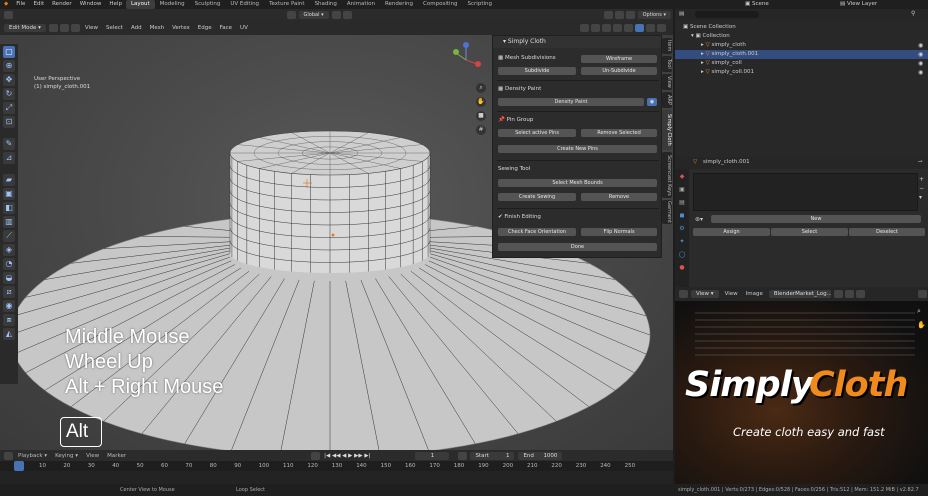 This screenshot has height=496, width=928. I want to click on transform-pivot-icon, so click(291, 15).